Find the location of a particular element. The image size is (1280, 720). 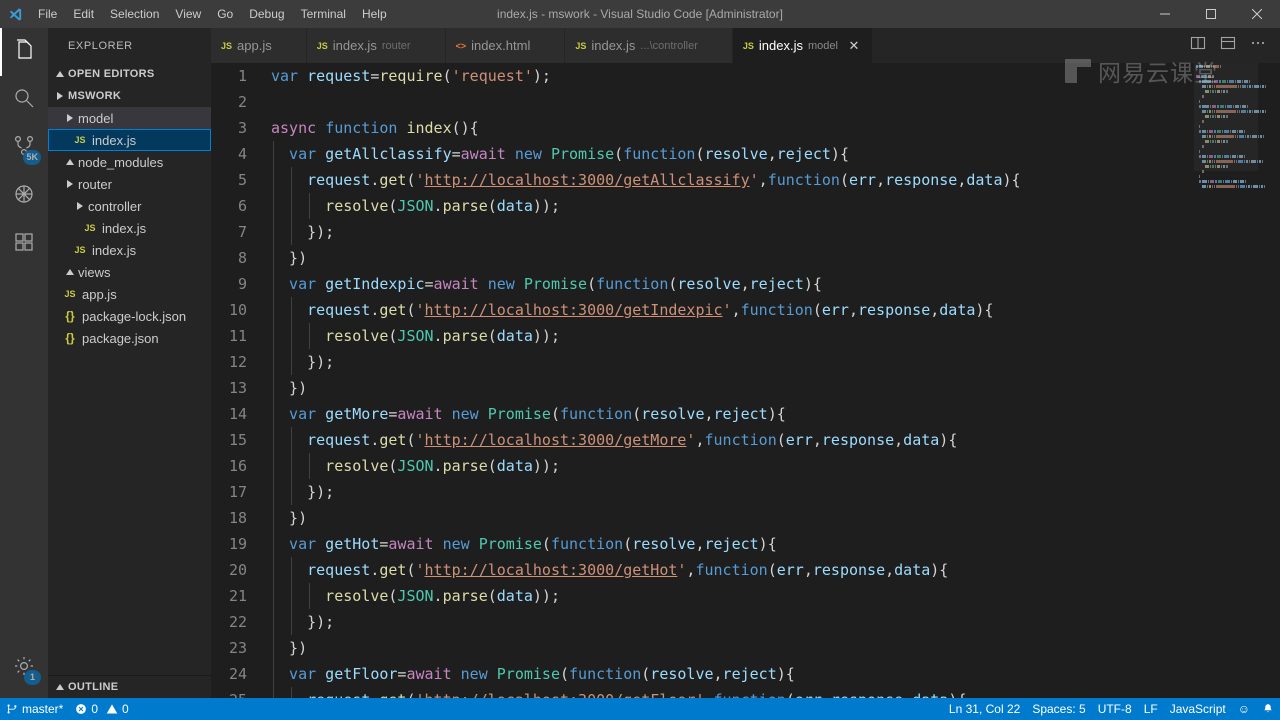

status-language-mode: JavaScript is located at coordinates (1198, 709).